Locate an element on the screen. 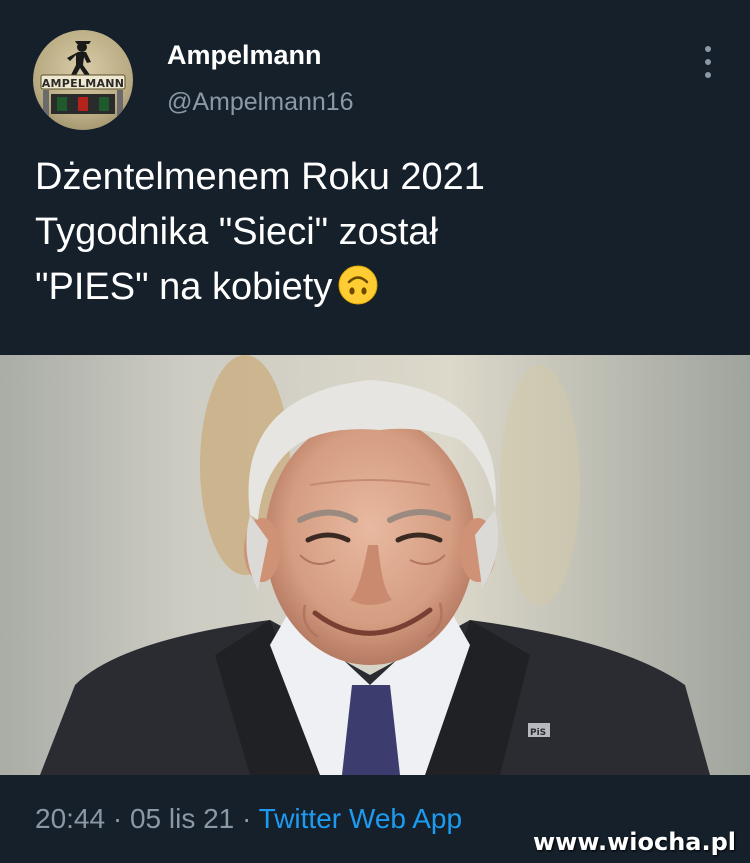  display-name: Ampelmann is located at coordinates (244, 55).